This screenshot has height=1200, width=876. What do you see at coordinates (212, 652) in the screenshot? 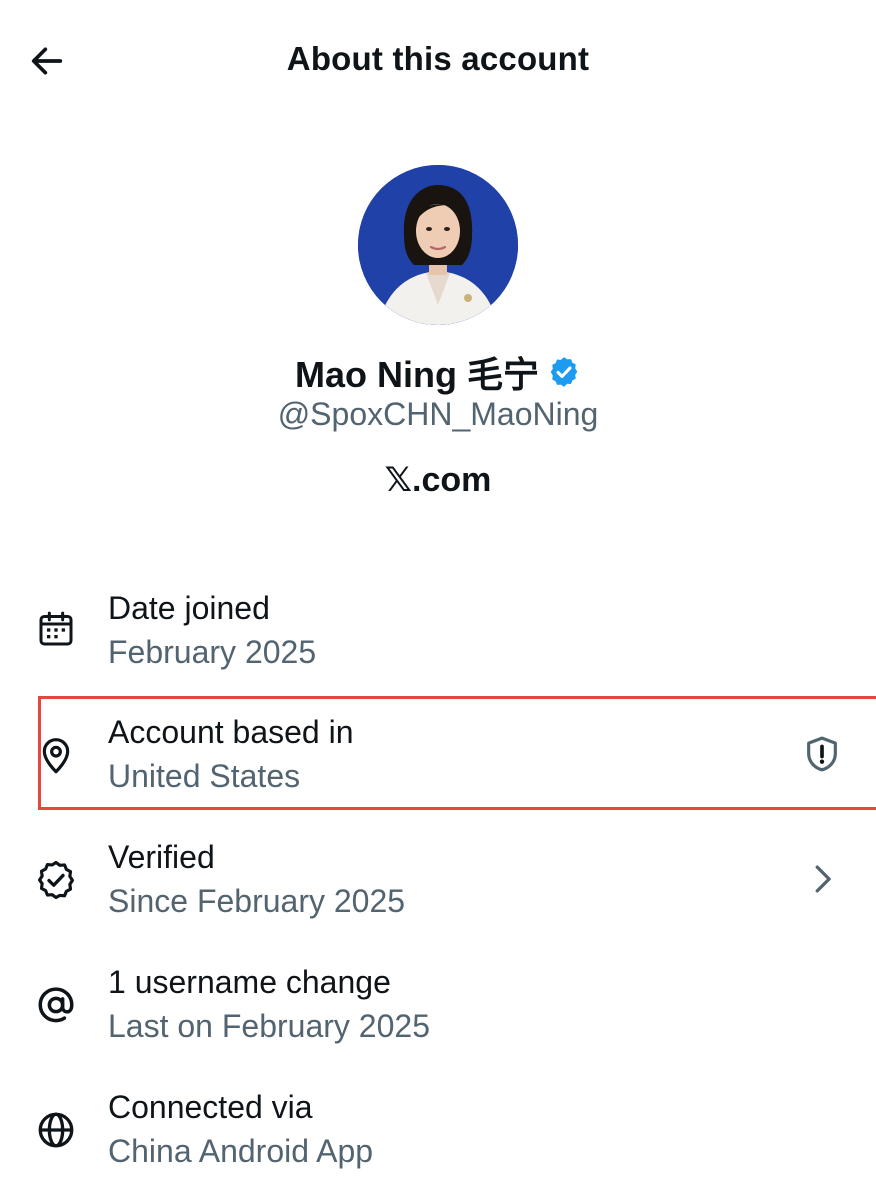
I see `detail-value: February 2025` at bounding box center [212, 652].